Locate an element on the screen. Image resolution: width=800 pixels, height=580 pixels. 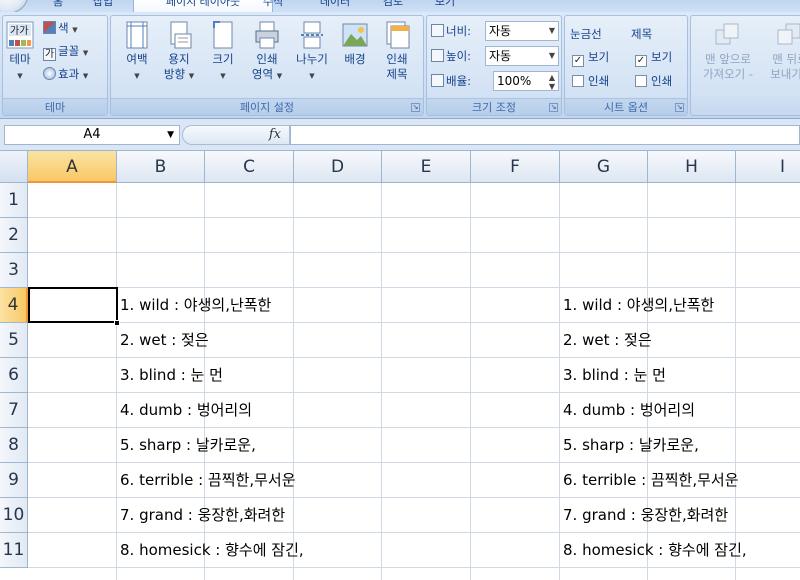
scale-launcher-icon: ↘ is located at coordinates (553, 107).